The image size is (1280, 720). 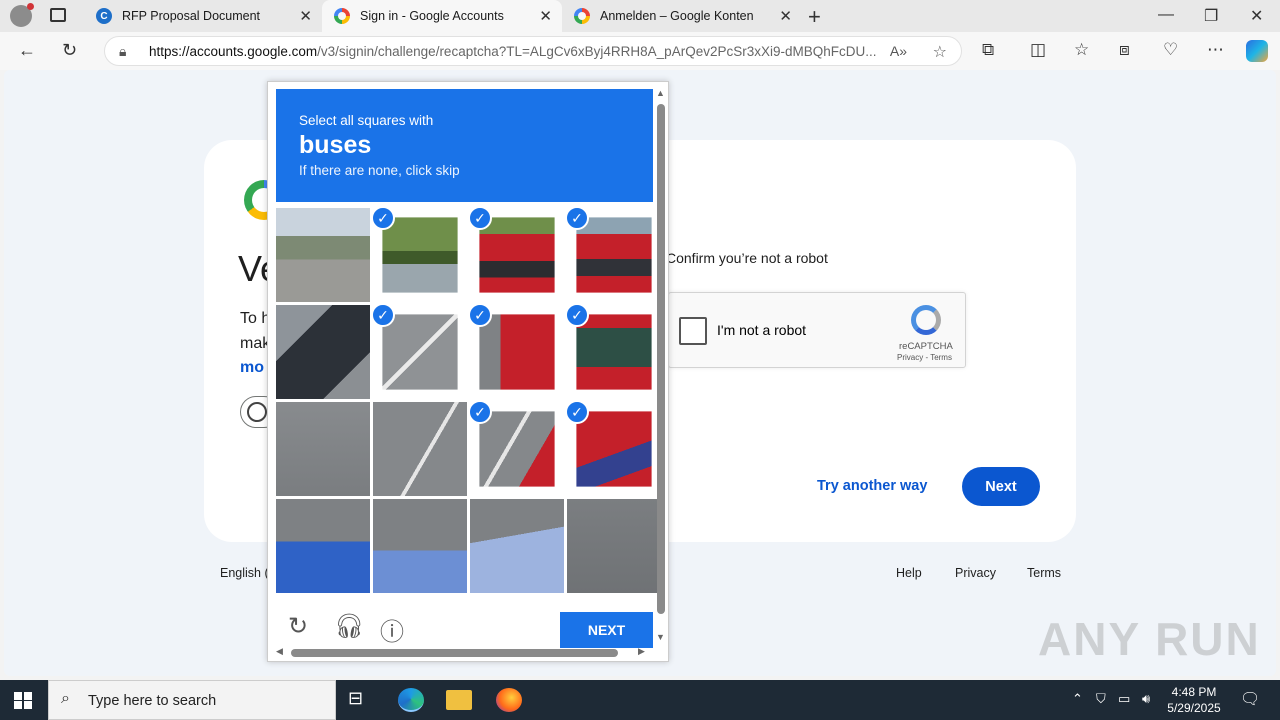 What do you see at coordinates (1166, 15) in the screenshot?
I see `minimize-button: —` at bounding box center [1166, 15].